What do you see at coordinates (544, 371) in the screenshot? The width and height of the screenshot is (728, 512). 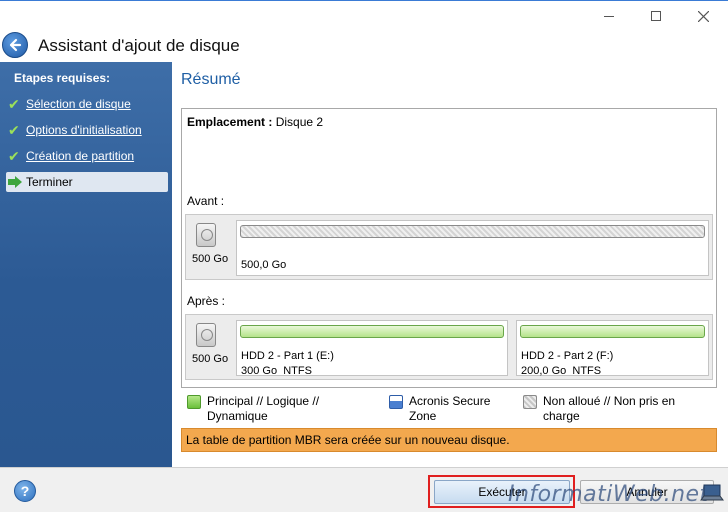 I see `partition-size: 200,0 Go` at bounding box center [544, 371].